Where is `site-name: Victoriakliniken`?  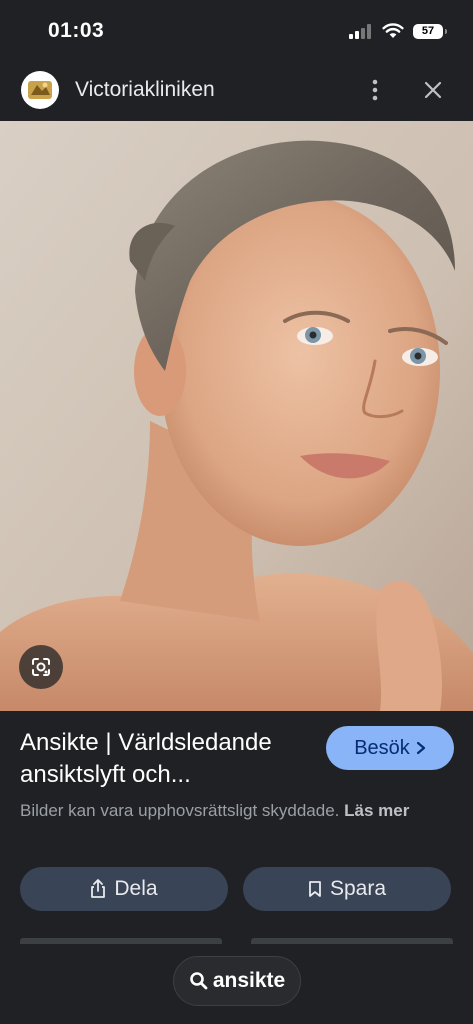 site-name: Victoriakliniken is located at coordinates (216, 90).